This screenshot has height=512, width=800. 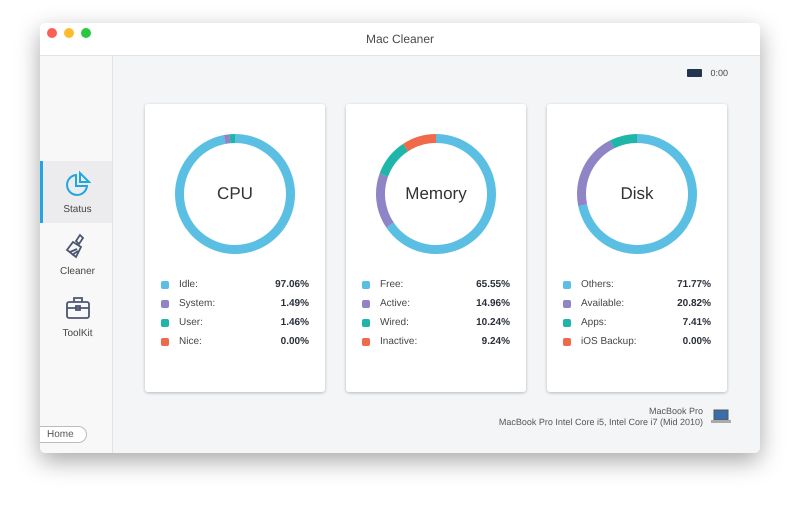 What do you see at coordinates (496, 341) in the screenshot?
I see `legend-value: 9.24%` at bounding box center [496, 341].